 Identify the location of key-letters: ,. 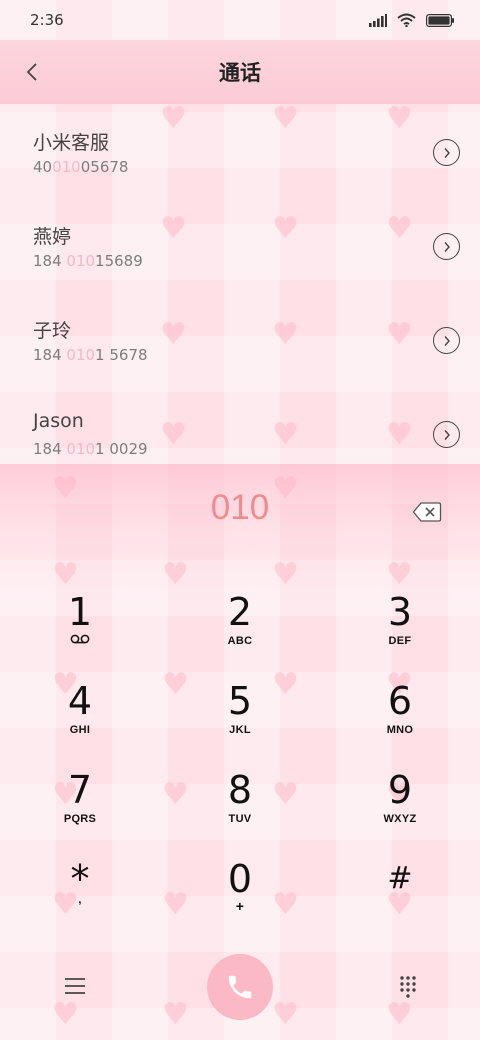
(80, 900).